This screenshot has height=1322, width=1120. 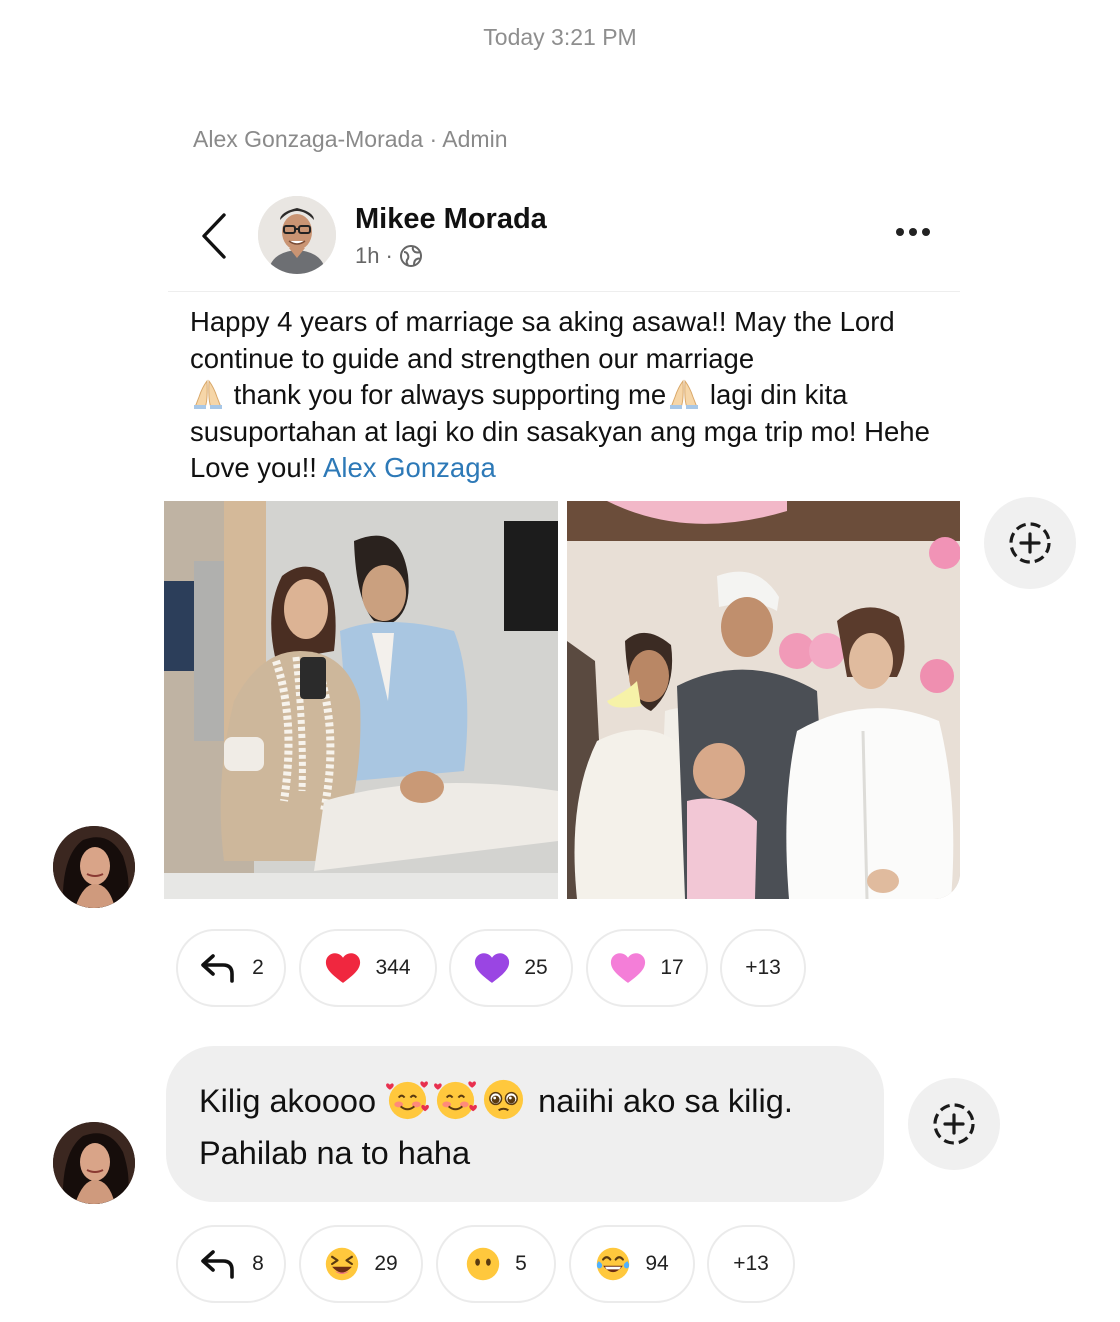 I want to click on red-heart-icon, so click(x=343, y=968).